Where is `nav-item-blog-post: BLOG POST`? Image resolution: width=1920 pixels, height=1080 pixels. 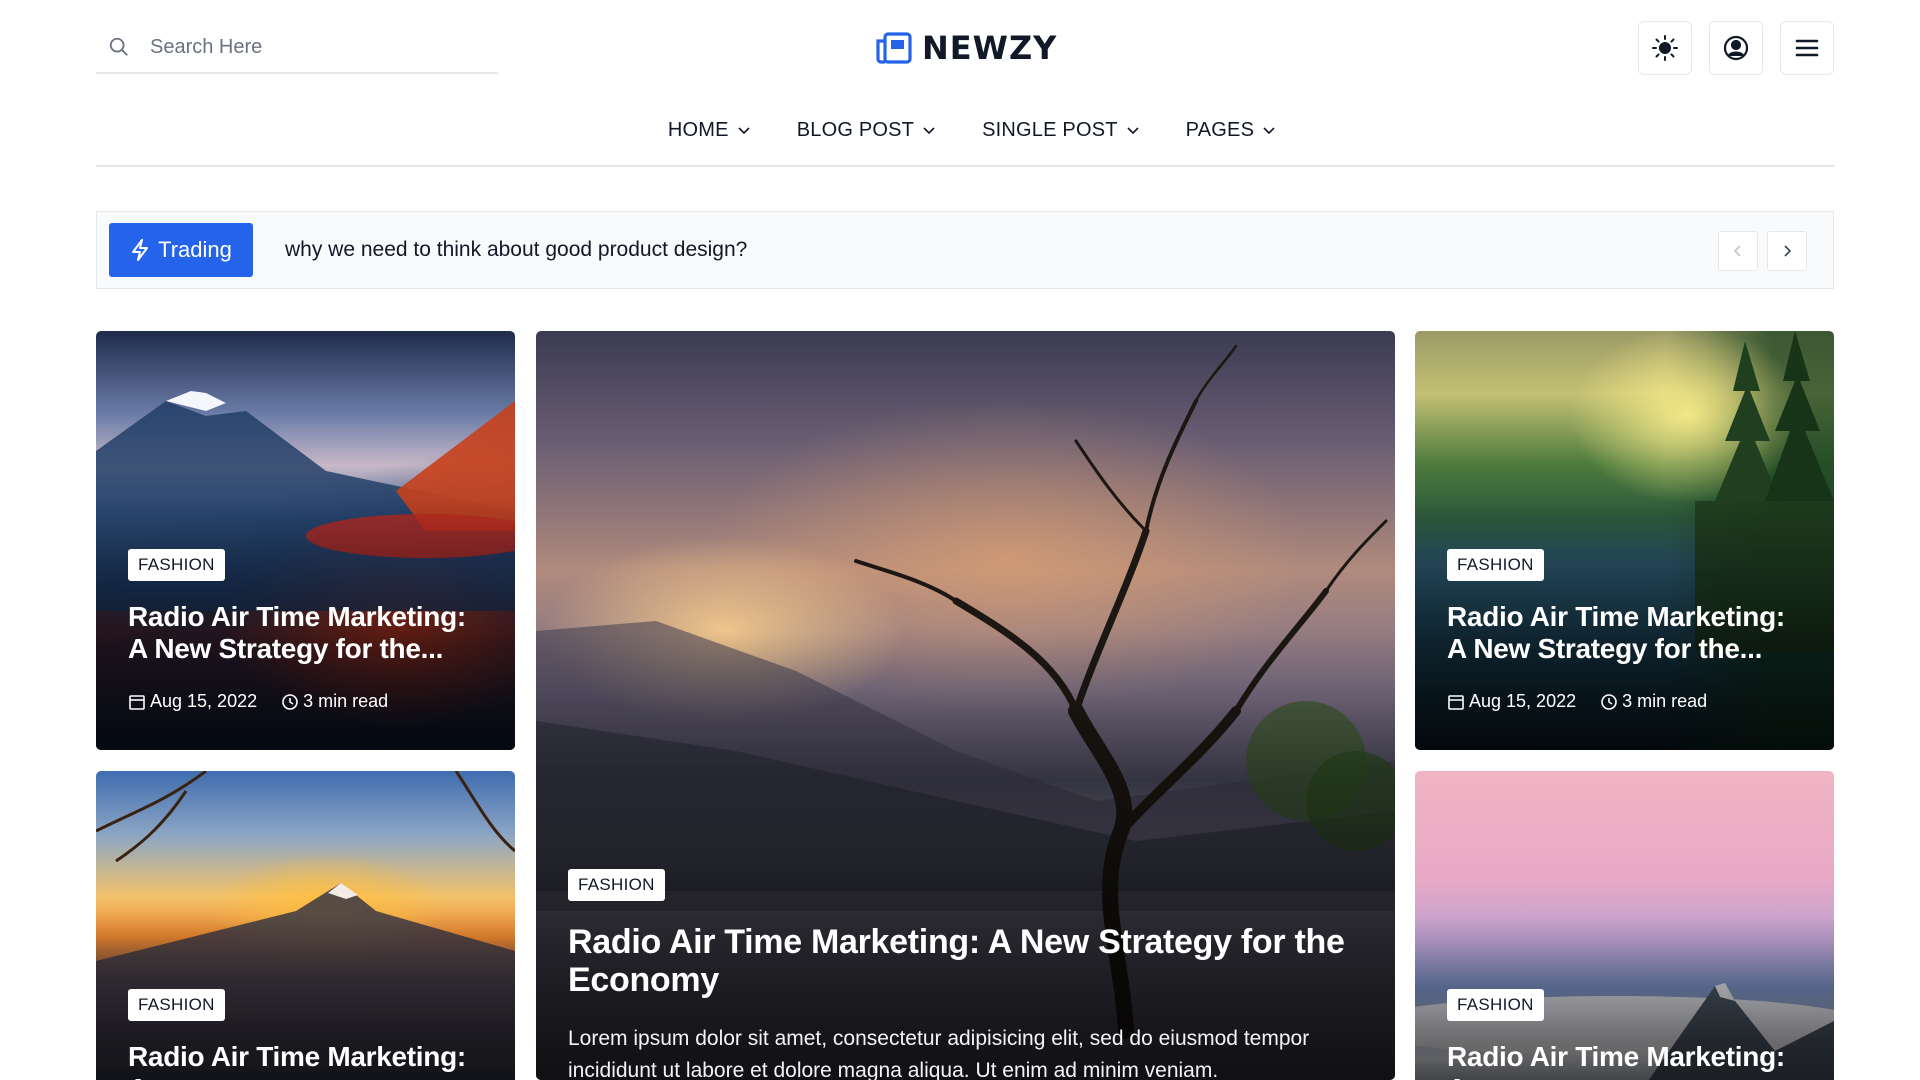
nav-item-blog-post: BLOG POST is located at coordinates (866, 130).